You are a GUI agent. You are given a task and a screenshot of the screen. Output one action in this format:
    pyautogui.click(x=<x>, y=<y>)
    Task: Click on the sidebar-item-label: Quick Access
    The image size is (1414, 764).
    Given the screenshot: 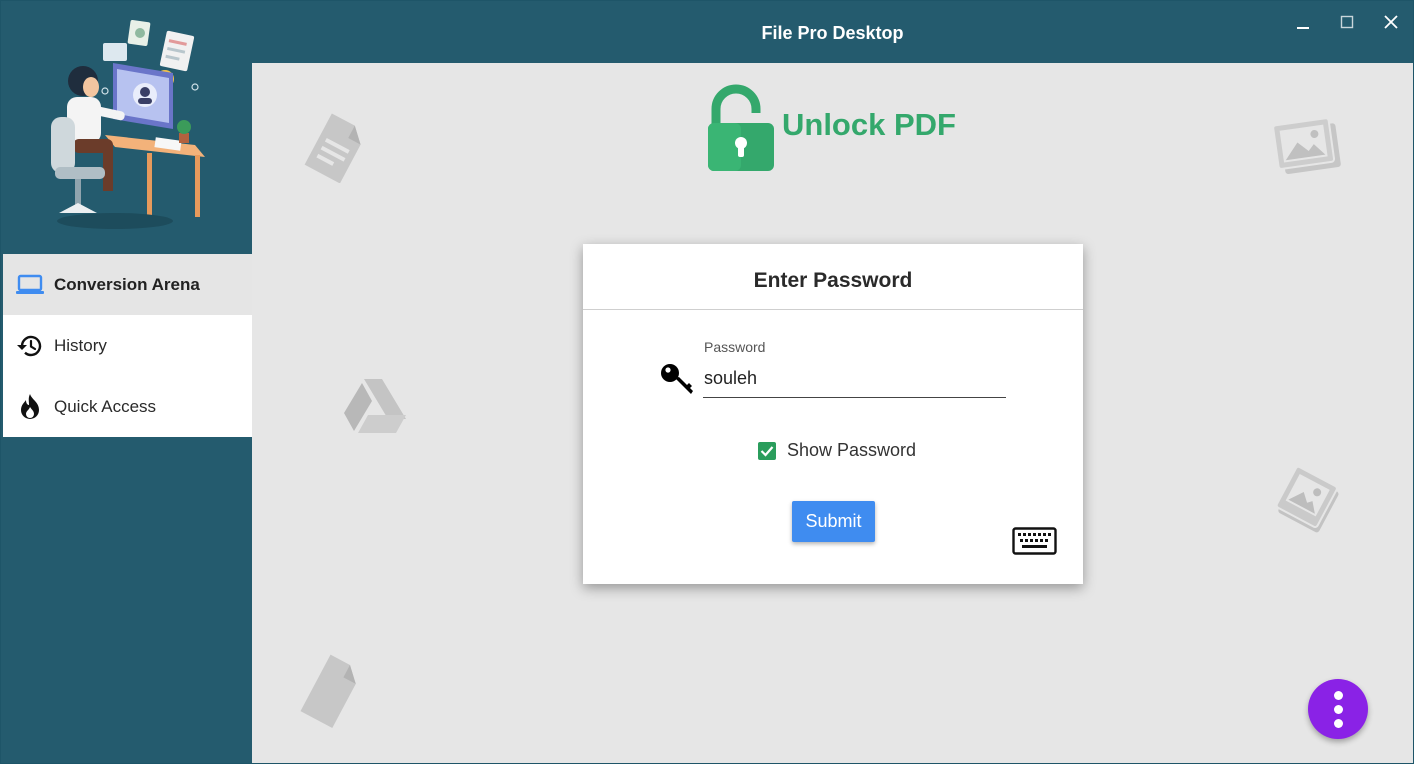 What is the action you would take?
    pyautogui.click(x=105, y=406)
    